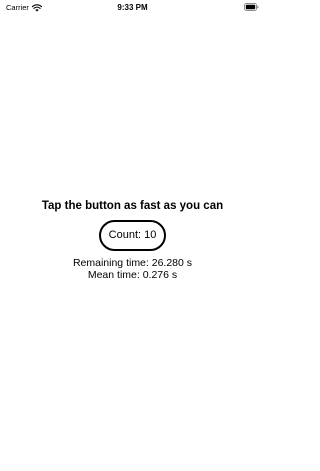  I want to click on status-bar: Carrier 9:33 PM, so click(132, 7).